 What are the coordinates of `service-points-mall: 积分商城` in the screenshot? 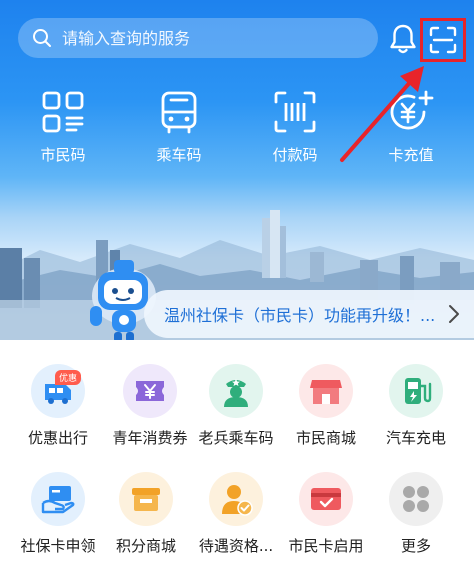 It's located at (146, 514).